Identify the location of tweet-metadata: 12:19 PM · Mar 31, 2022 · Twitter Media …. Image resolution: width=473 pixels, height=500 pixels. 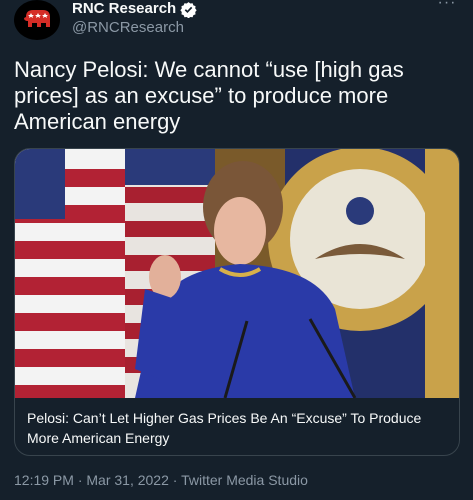
(161, 480).